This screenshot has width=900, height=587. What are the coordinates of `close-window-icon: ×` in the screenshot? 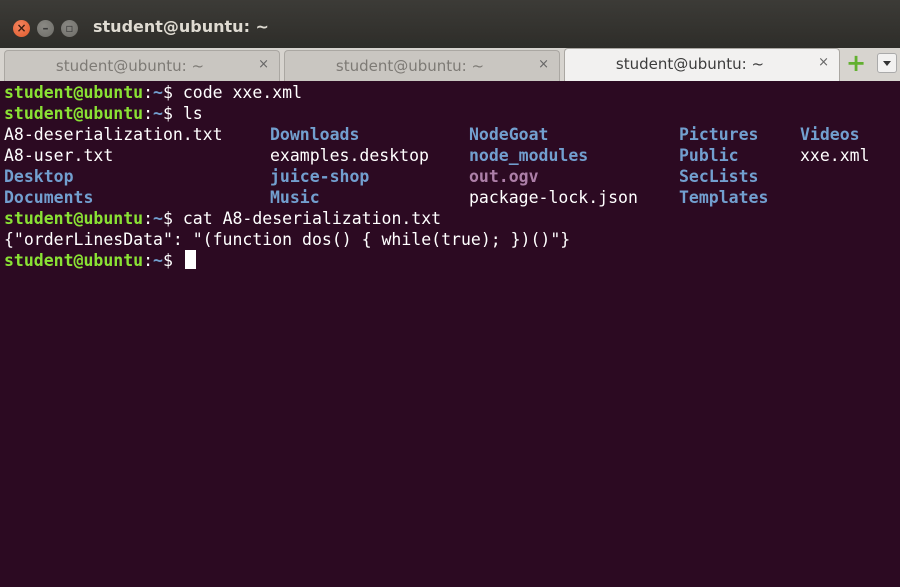 It's located at (21, 28).